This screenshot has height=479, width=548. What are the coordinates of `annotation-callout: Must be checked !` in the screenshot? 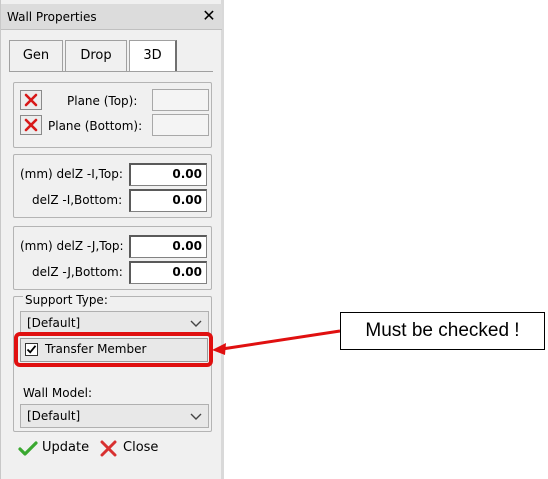 It's located at (442, 331).